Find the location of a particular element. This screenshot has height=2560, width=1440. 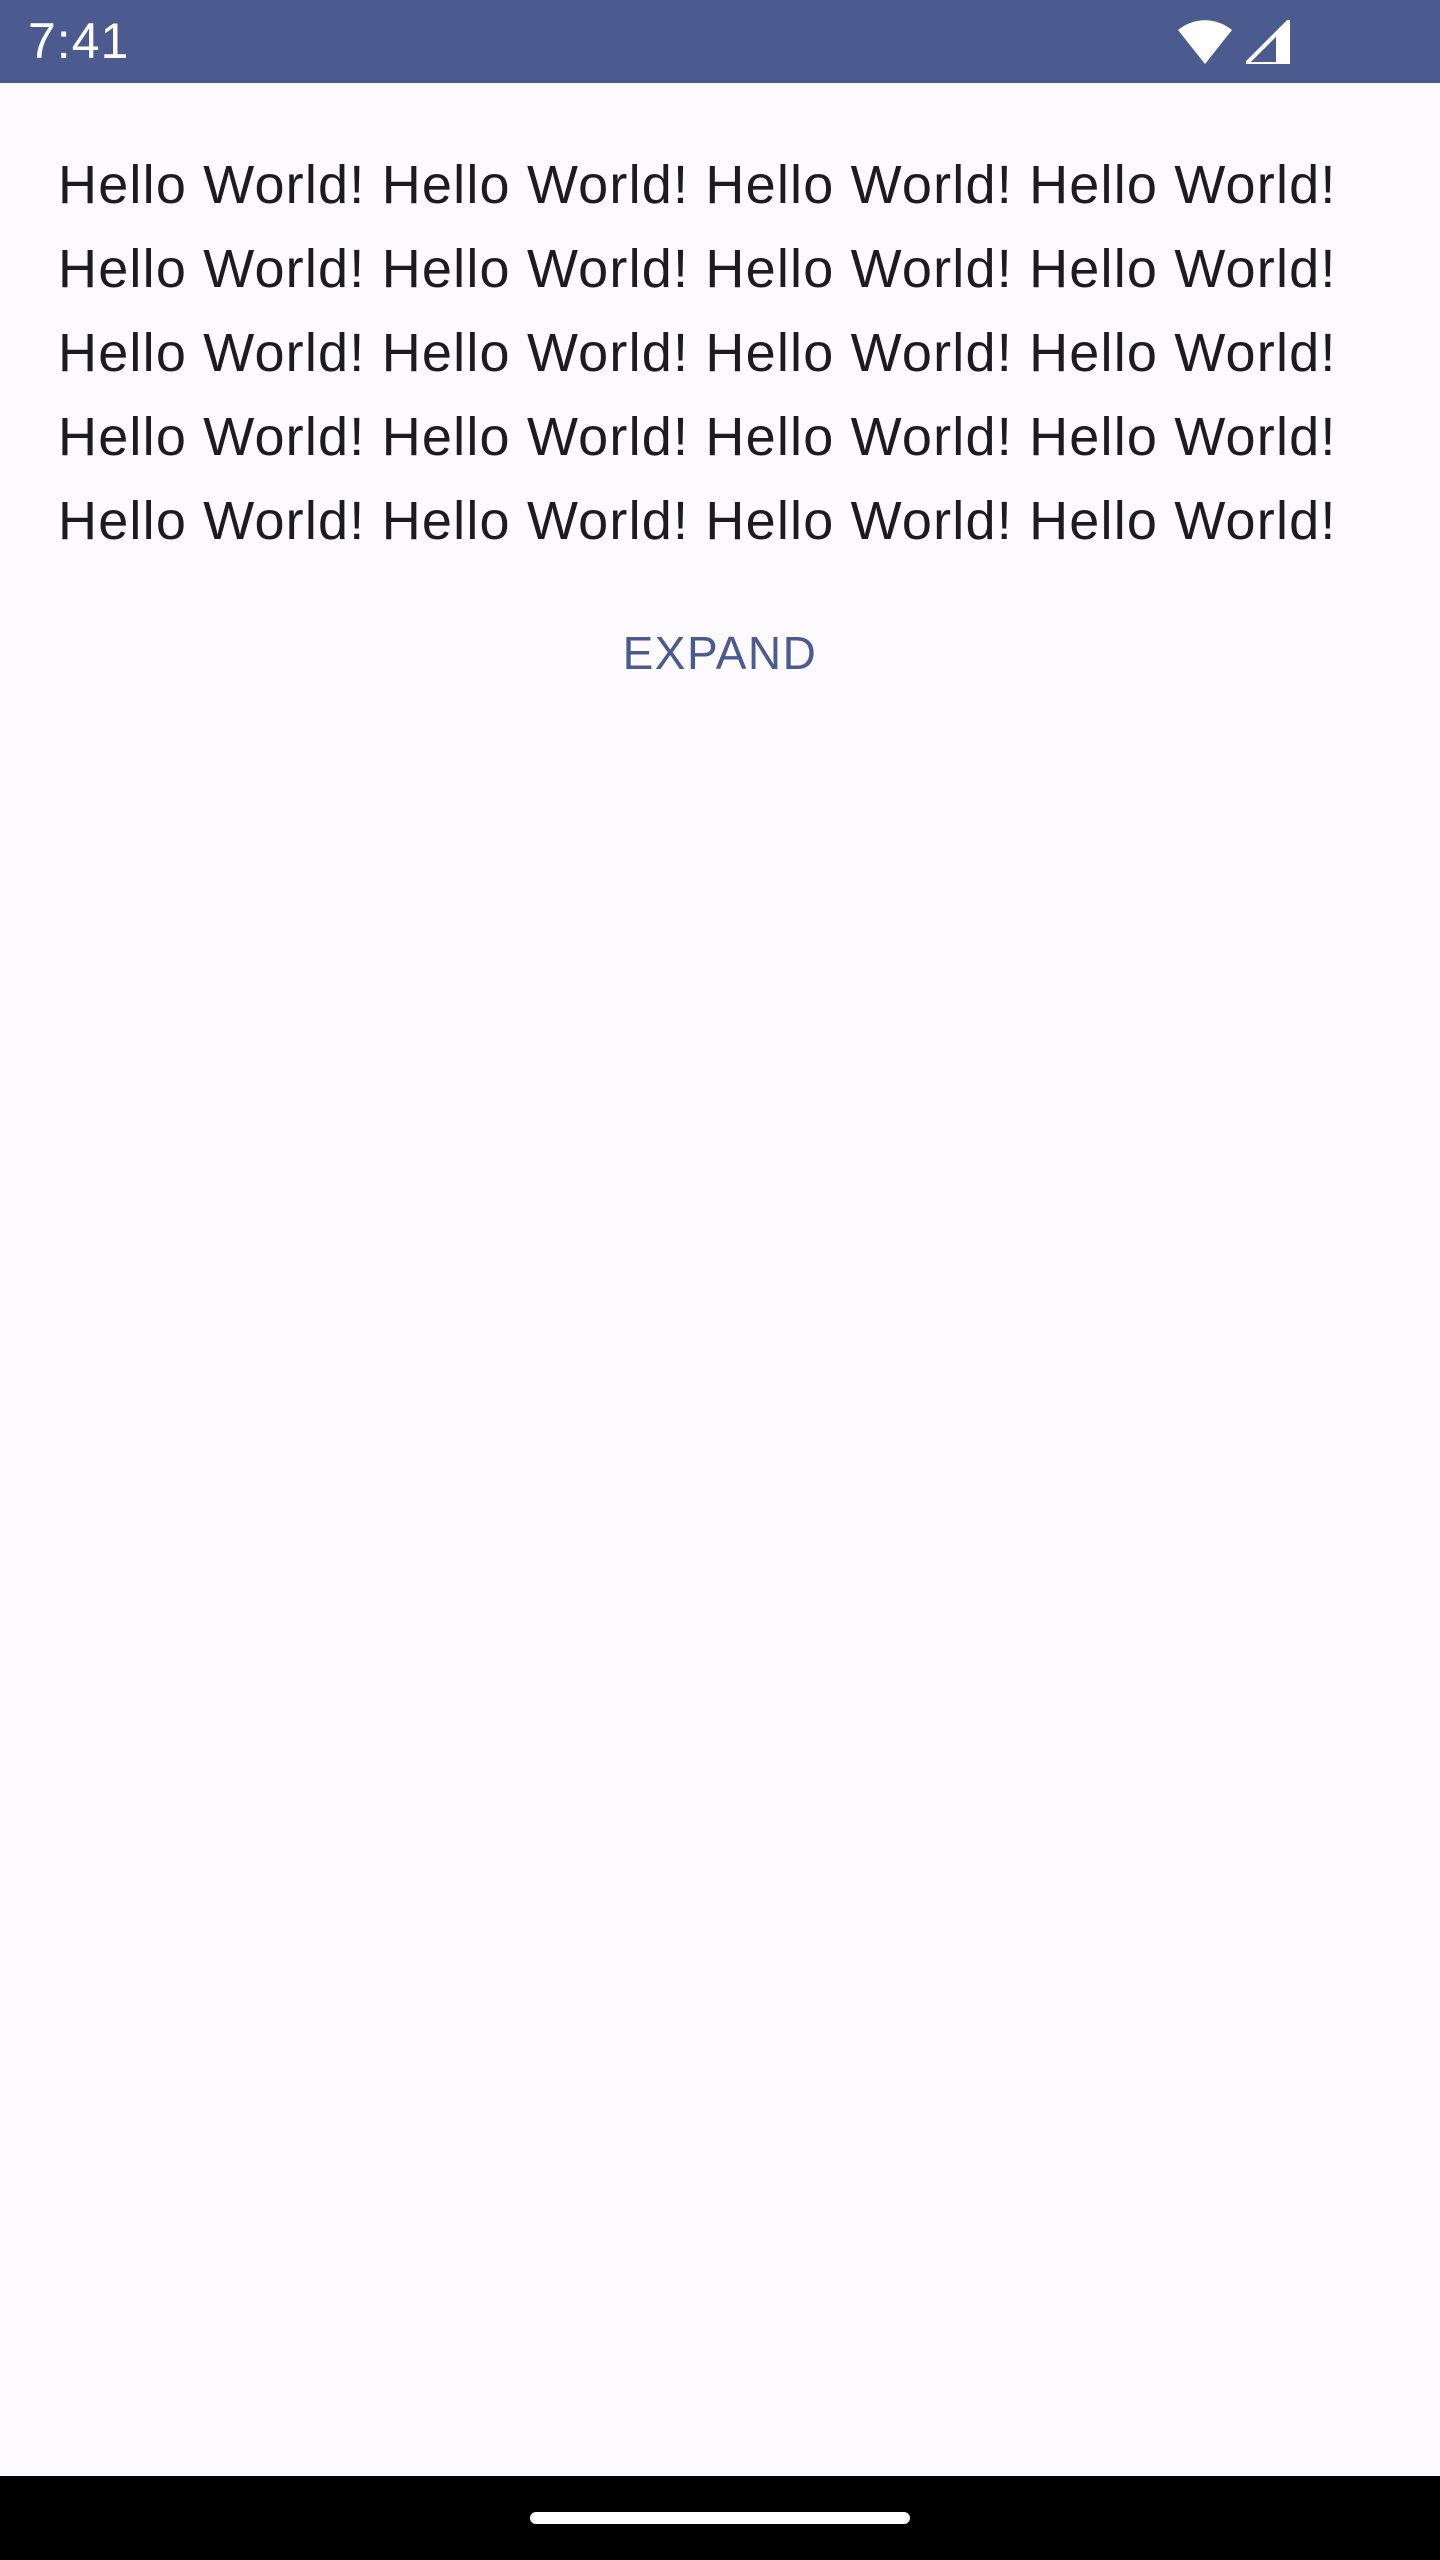

navigation-bar is located at coordinates (720, 2518).